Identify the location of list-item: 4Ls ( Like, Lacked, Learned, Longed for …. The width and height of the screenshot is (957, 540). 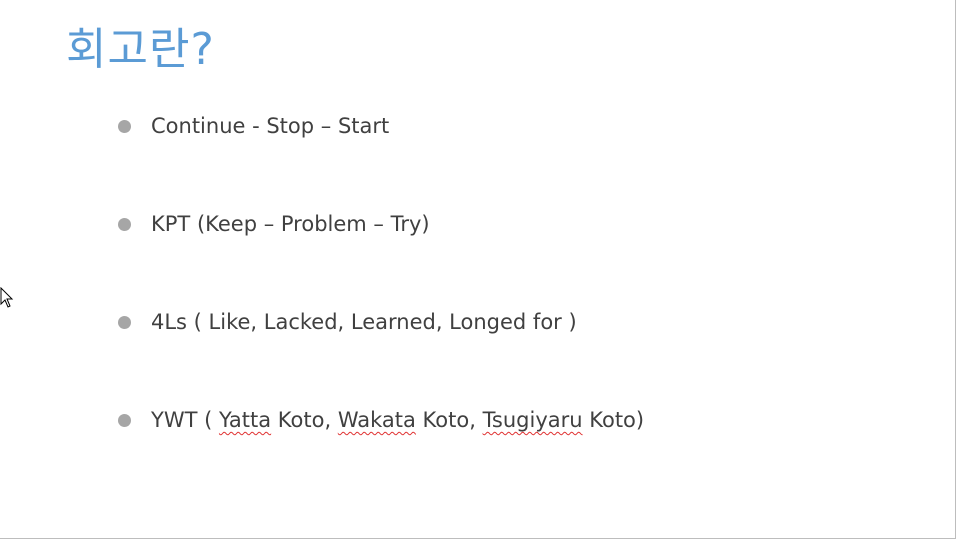
(381, 322).